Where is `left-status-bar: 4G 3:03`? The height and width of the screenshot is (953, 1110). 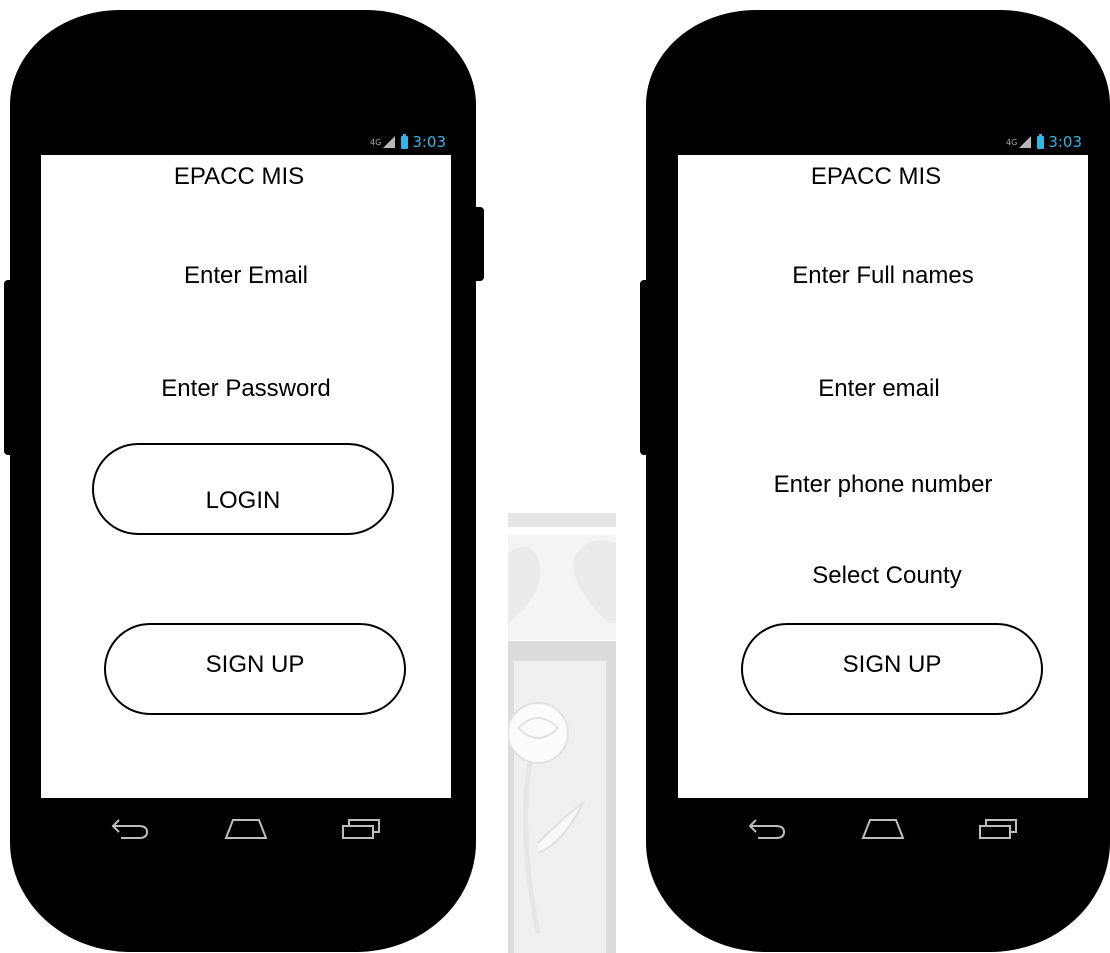
left-status-bar: 4G 3:03 is located at coordinates (388, 142).